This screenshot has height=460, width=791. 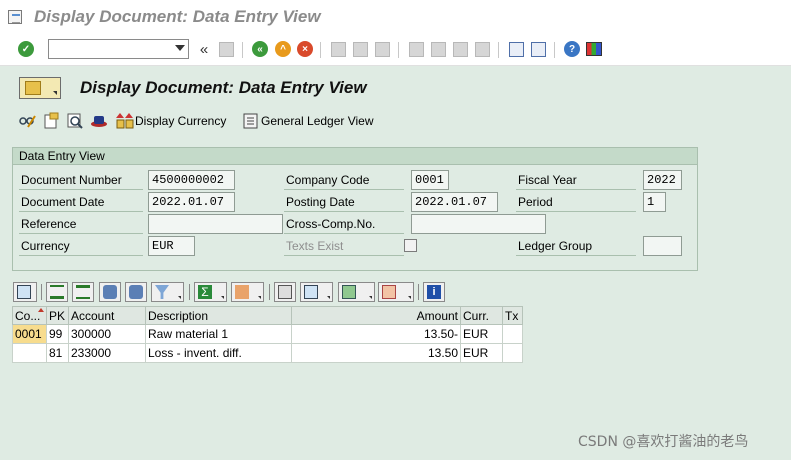 I want to click on column-header-tax: Tx, so click(x=512, y=315).